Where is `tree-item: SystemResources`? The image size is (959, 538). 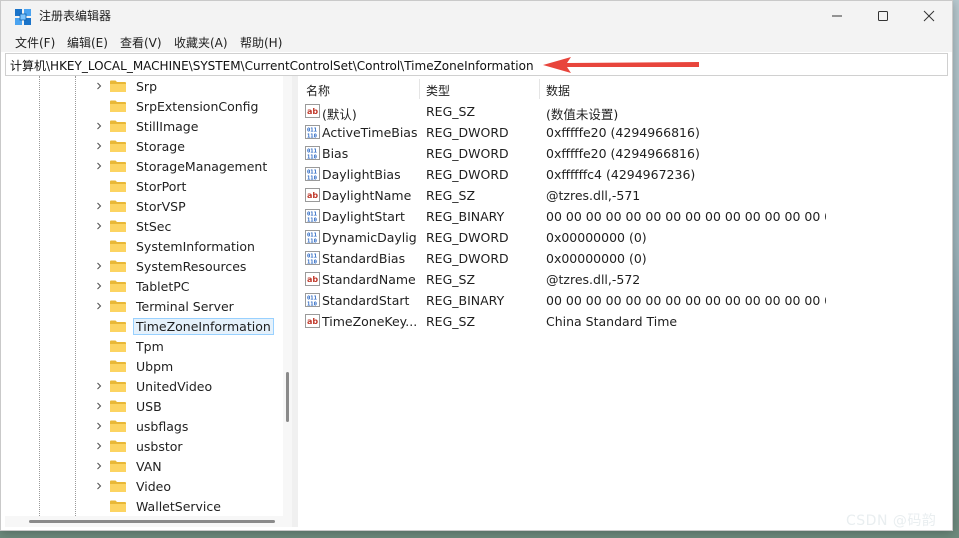
tree-item: SystemResources is located at coordinates (171, 266).